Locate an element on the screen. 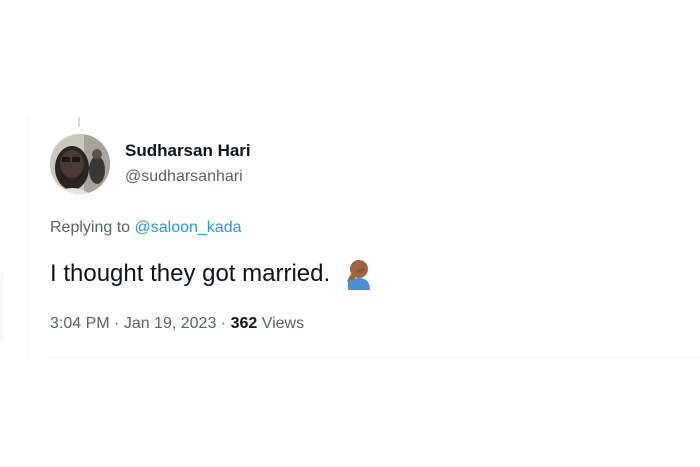  tweet-body: I thought they got married. is located at coordinates (190, 273).